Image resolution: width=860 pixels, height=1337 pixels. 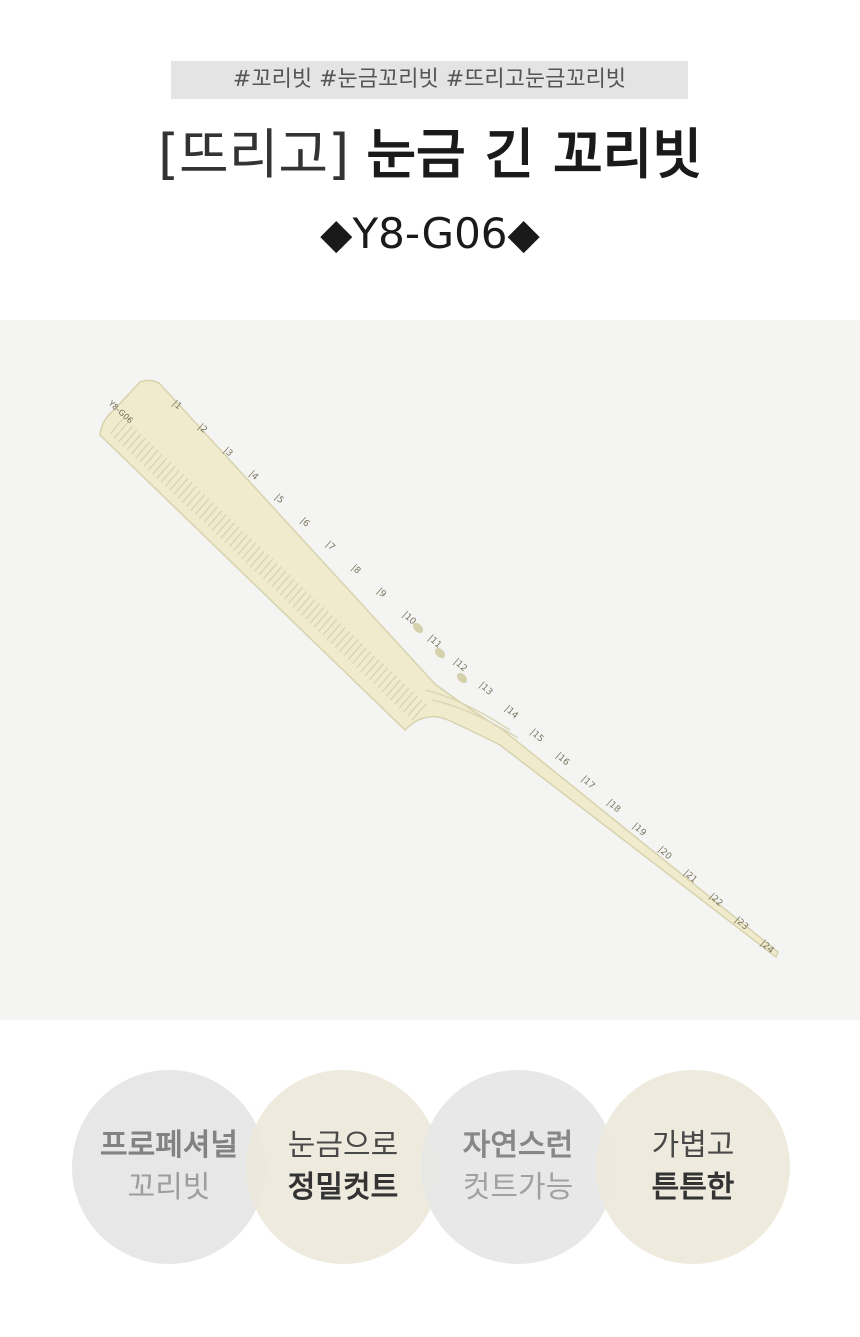 What do you see at coordinates (587, 782) in the screenshot?
I see `comb-scale-label: |17` at bounding box center [587, 782].